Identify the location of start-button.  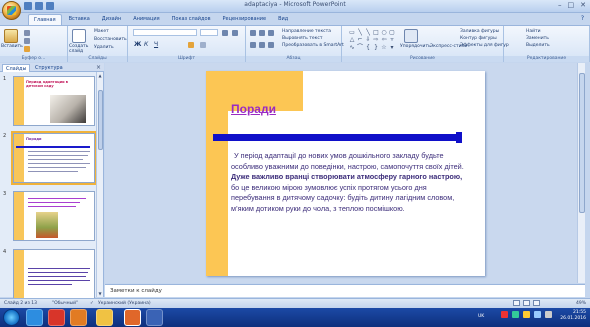
(11, 317).